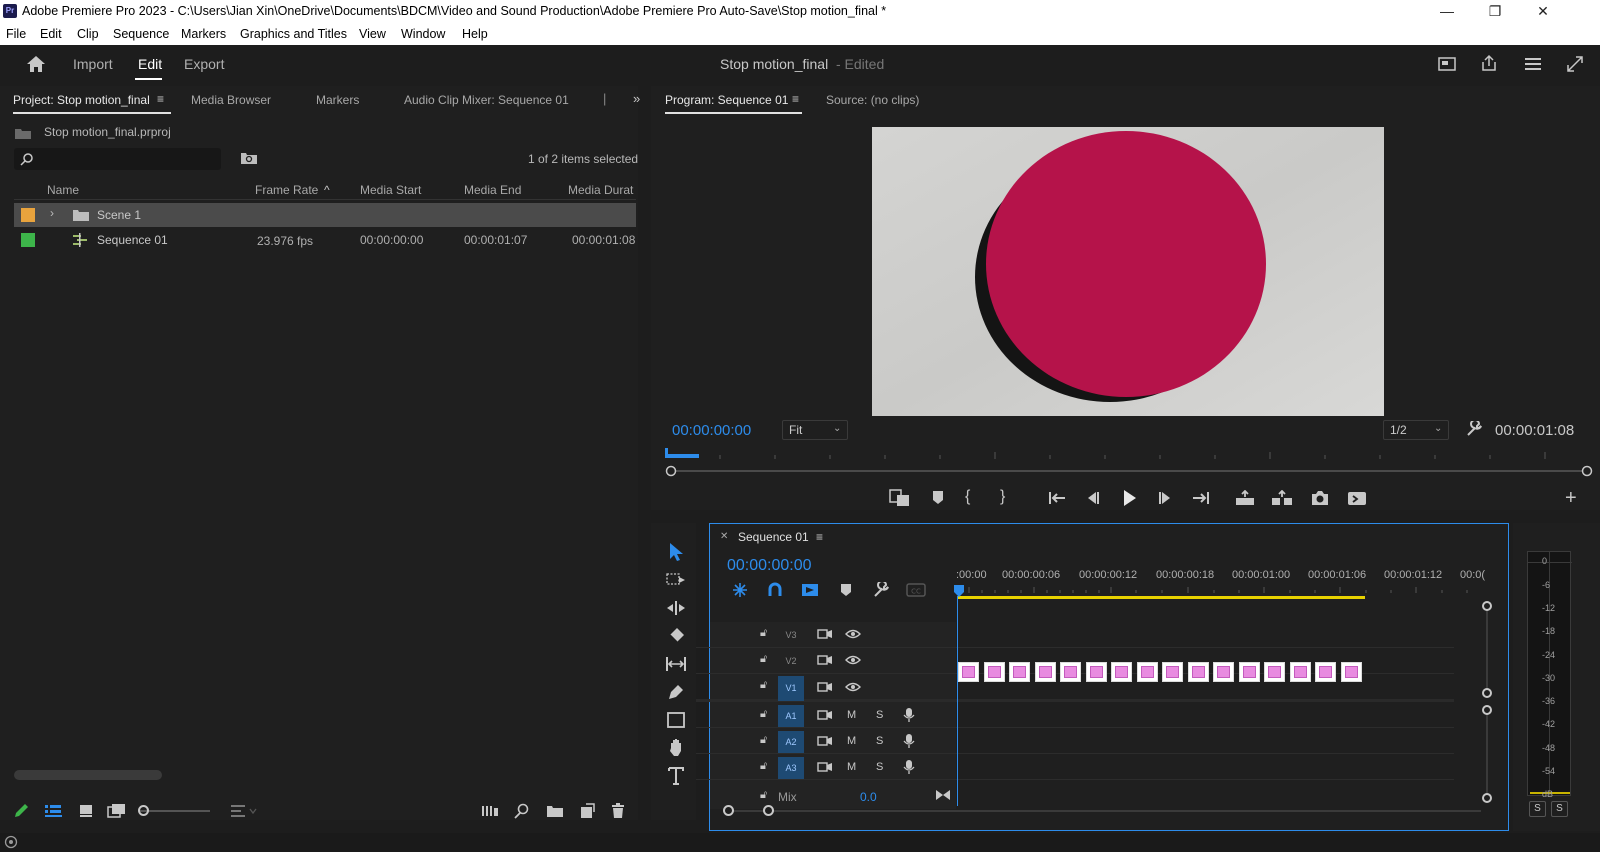  Describe the element at coordinates (791, 688) in the screenshot. I see `track-label-v1: V1` at that location.